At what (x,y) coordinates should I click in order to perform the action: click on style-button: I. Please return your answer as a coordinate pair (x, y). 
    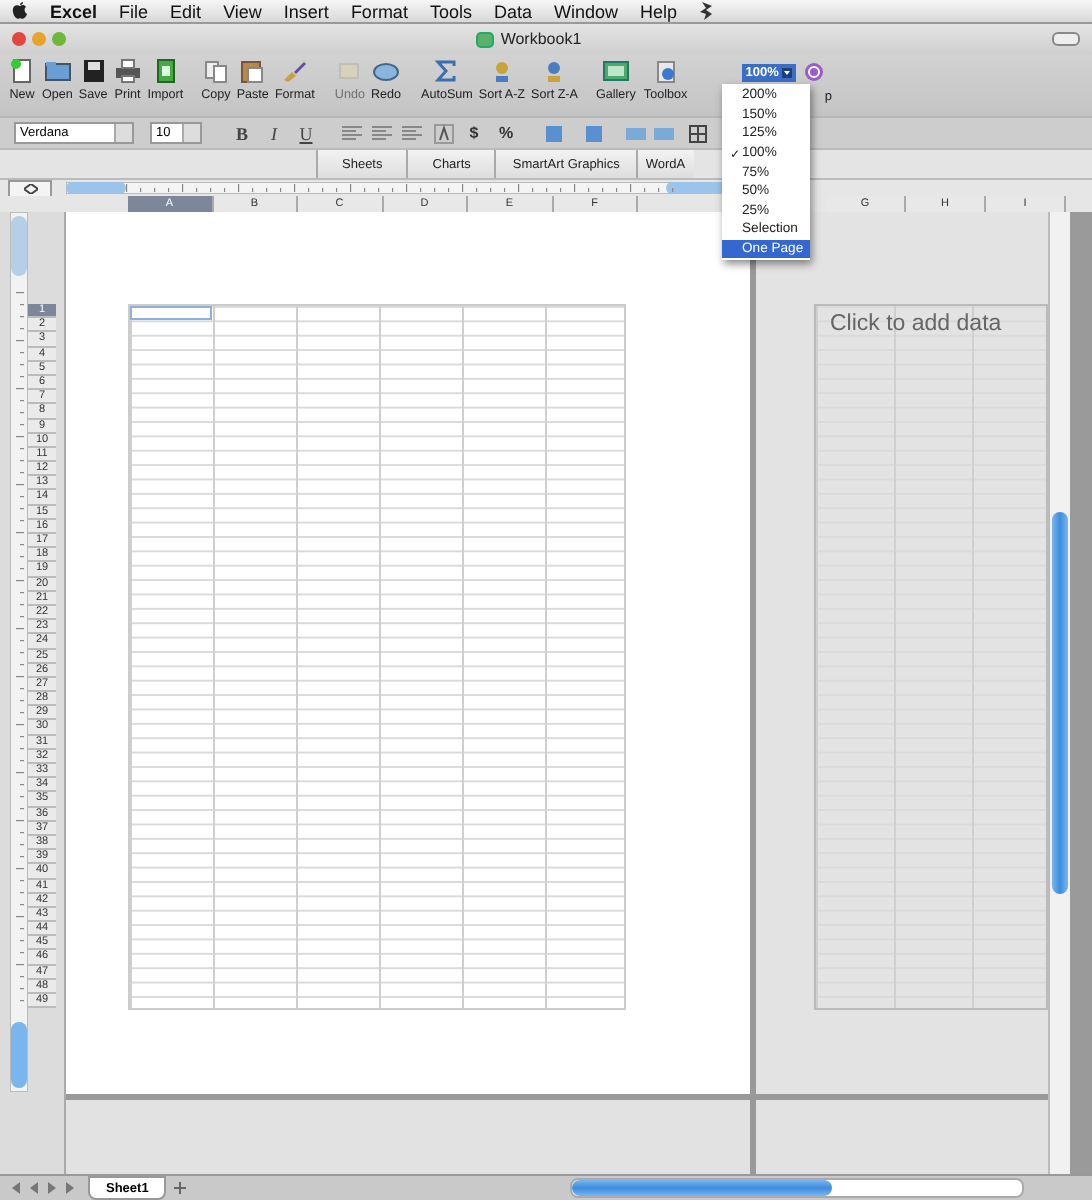
    Looking at the image, I should click on (274, 133).